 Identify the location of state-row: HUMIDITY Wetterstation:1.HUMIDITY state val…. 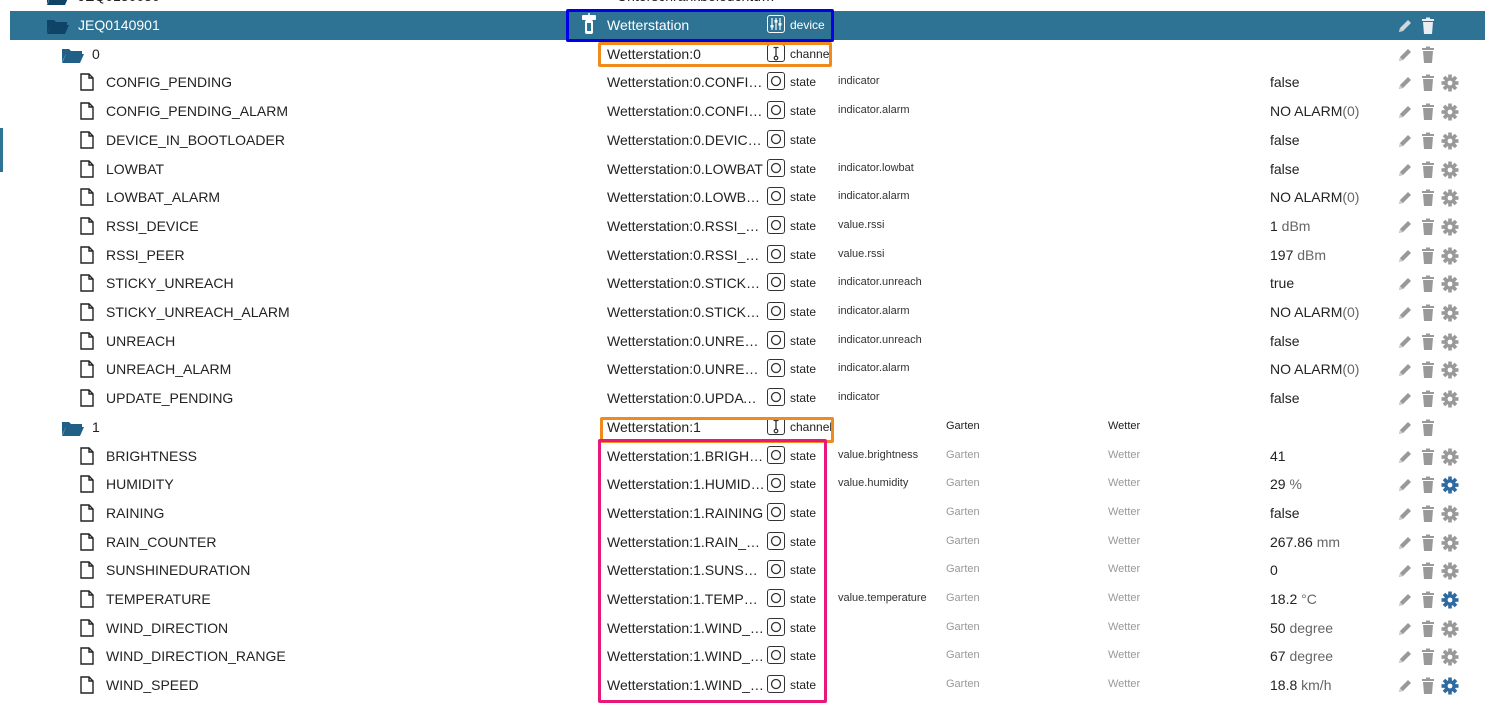
(747, 484).